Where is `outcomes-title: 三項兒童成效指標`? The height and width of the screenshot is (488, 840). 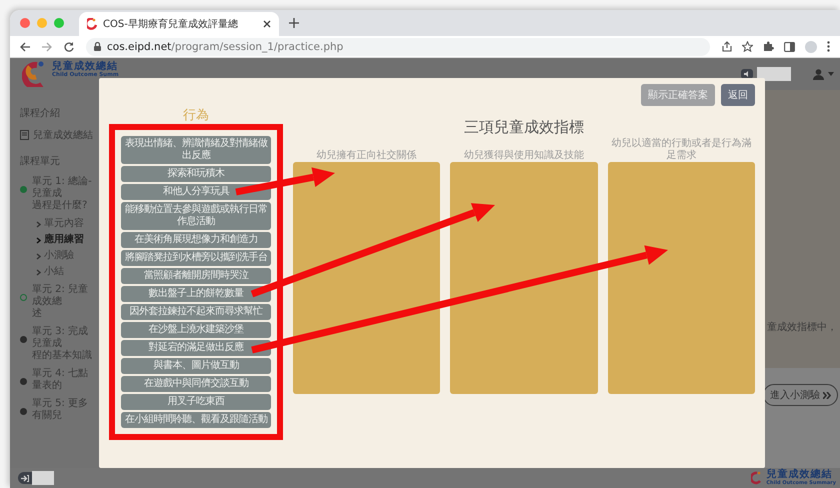
outcomes-title: 三項兒童成效指標 is located at coordinates (524, 127).